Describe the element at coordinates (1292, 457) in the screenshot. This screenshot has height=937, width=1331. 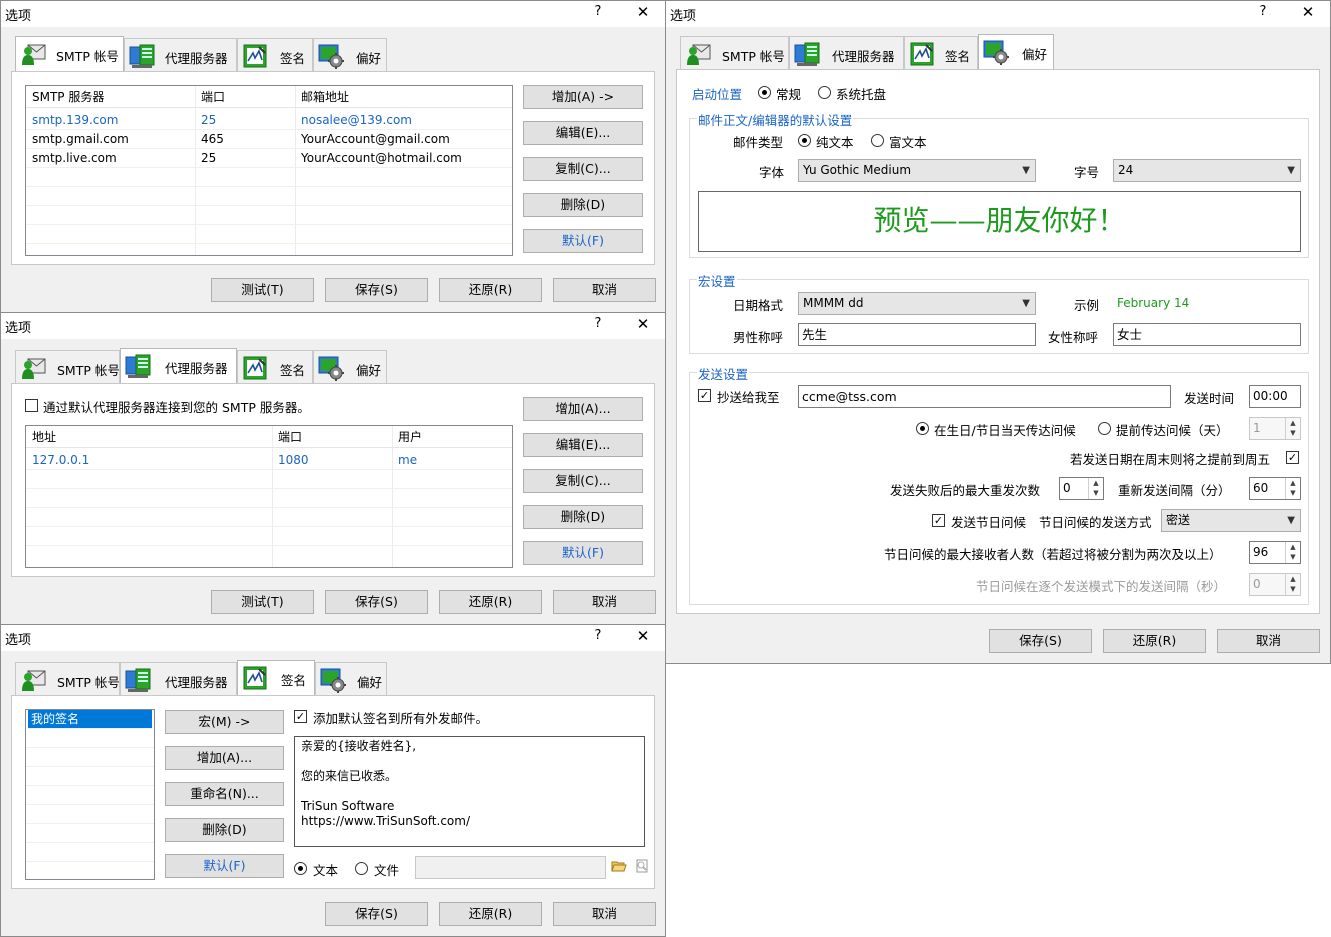
I see `weekend-adjust-checkbox: ✓` at that location.